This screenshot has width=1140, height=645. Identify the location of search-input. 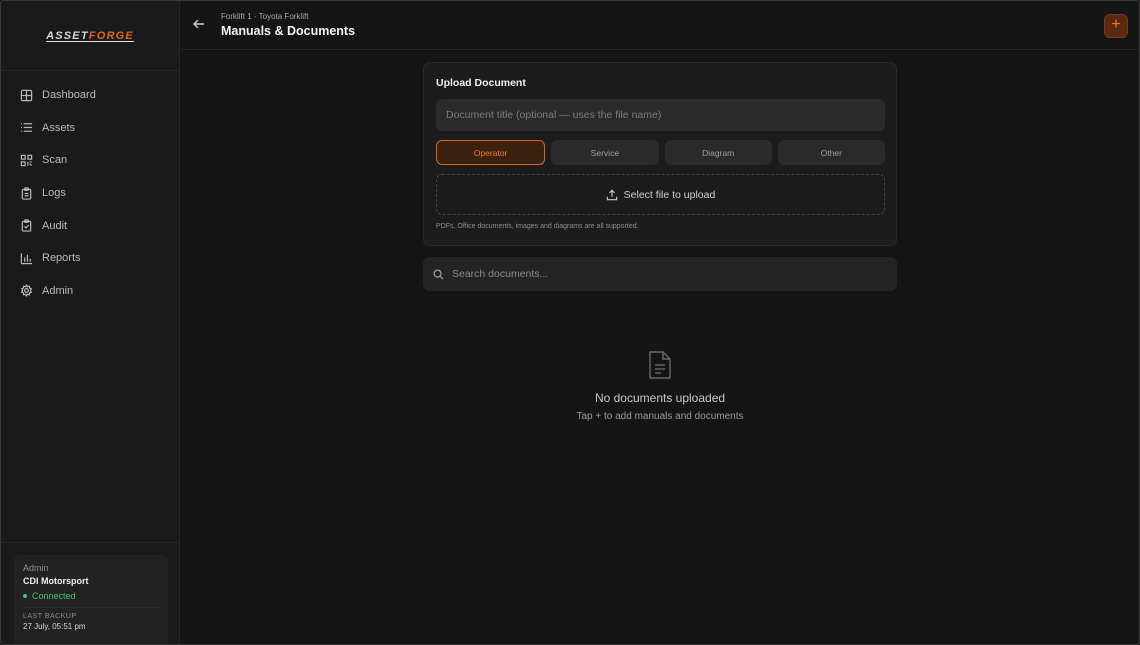
(667, 274).